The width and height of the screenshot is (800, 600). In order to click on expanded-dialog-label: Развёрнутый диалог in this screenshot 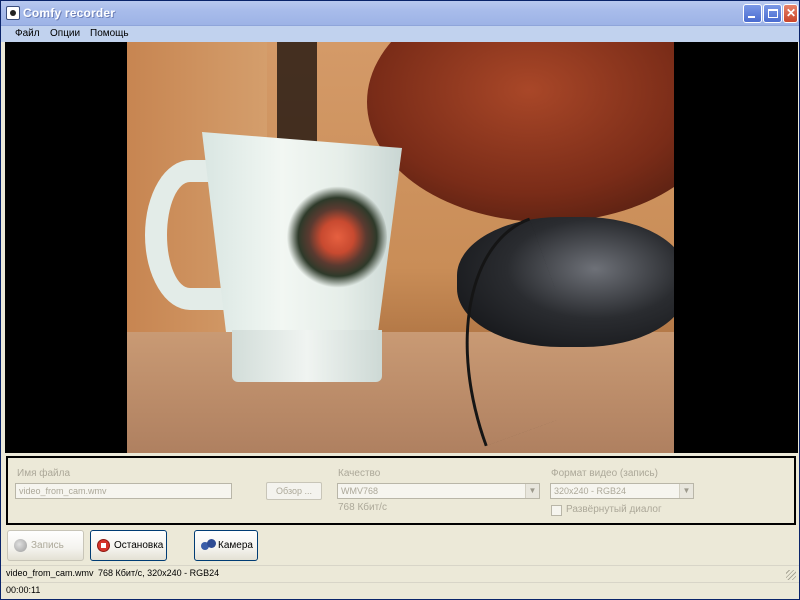, I will do `click(614, 509)`.